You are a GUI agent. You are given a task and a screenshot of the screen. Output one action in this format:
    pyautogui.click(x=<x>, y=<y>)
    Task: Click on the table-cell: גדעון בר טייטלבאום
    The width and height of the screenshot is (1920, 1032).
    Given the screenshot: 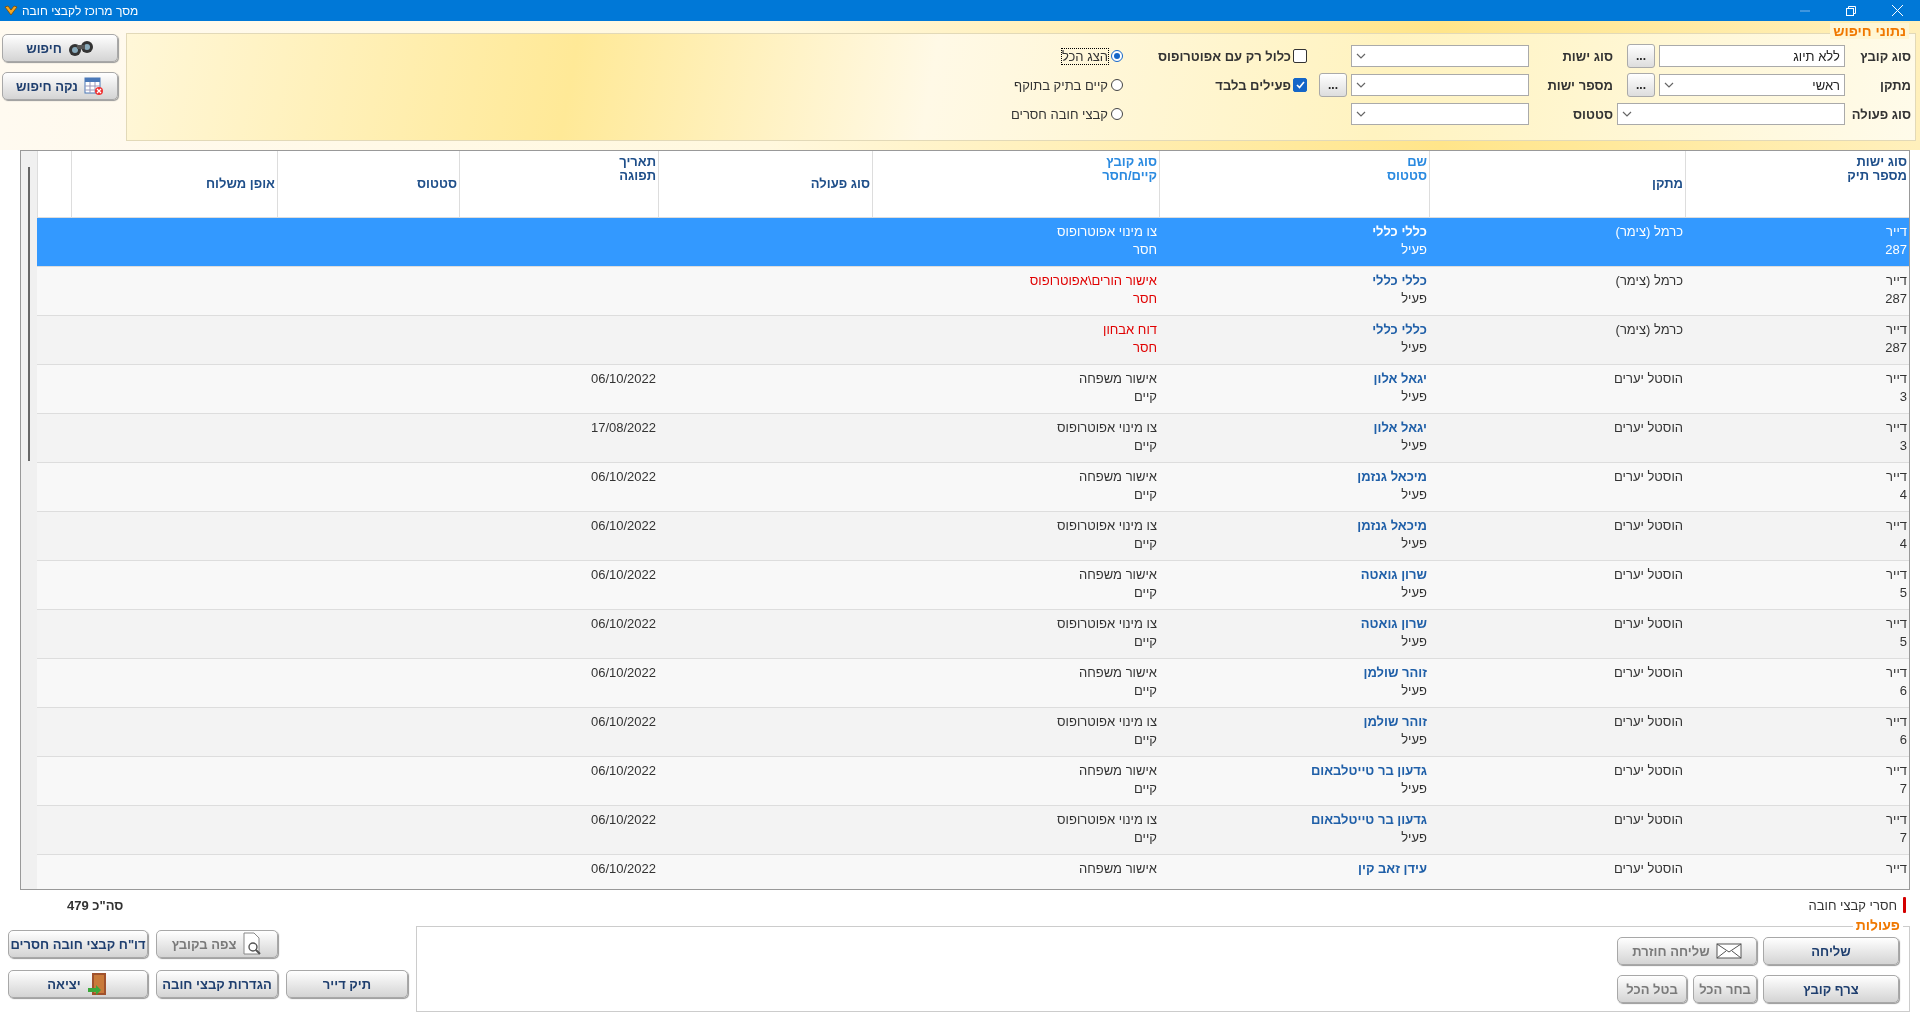 What is the action you would take?
    pyautogui.click(x=1368, y=820)
    